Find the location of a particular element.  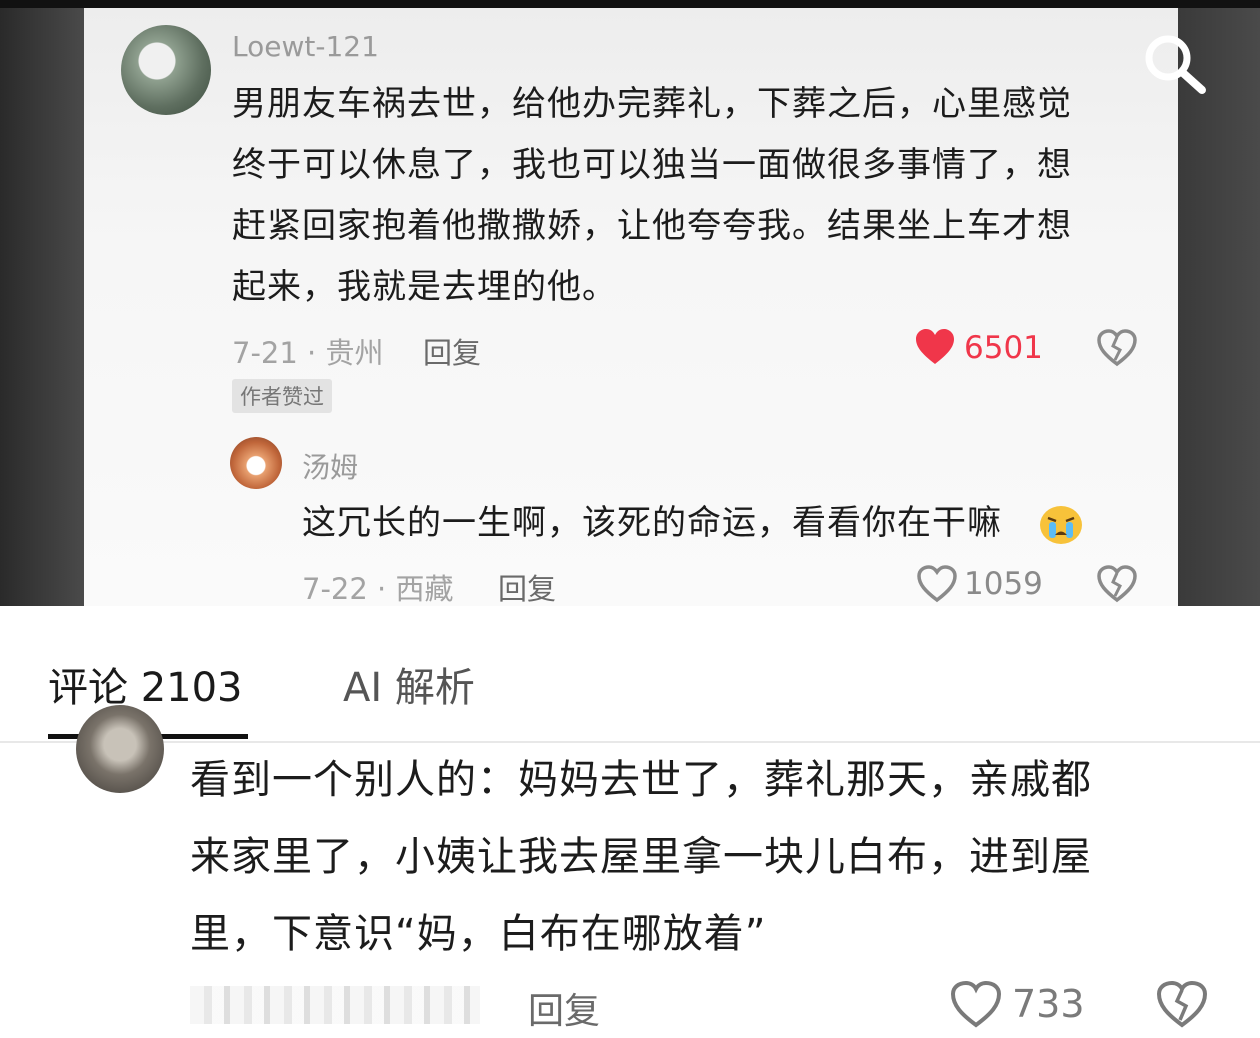

reply-text-content: 这冗长的一生啊，该死的命运，看看你在干嘛 is located at coordinates (652, 523).